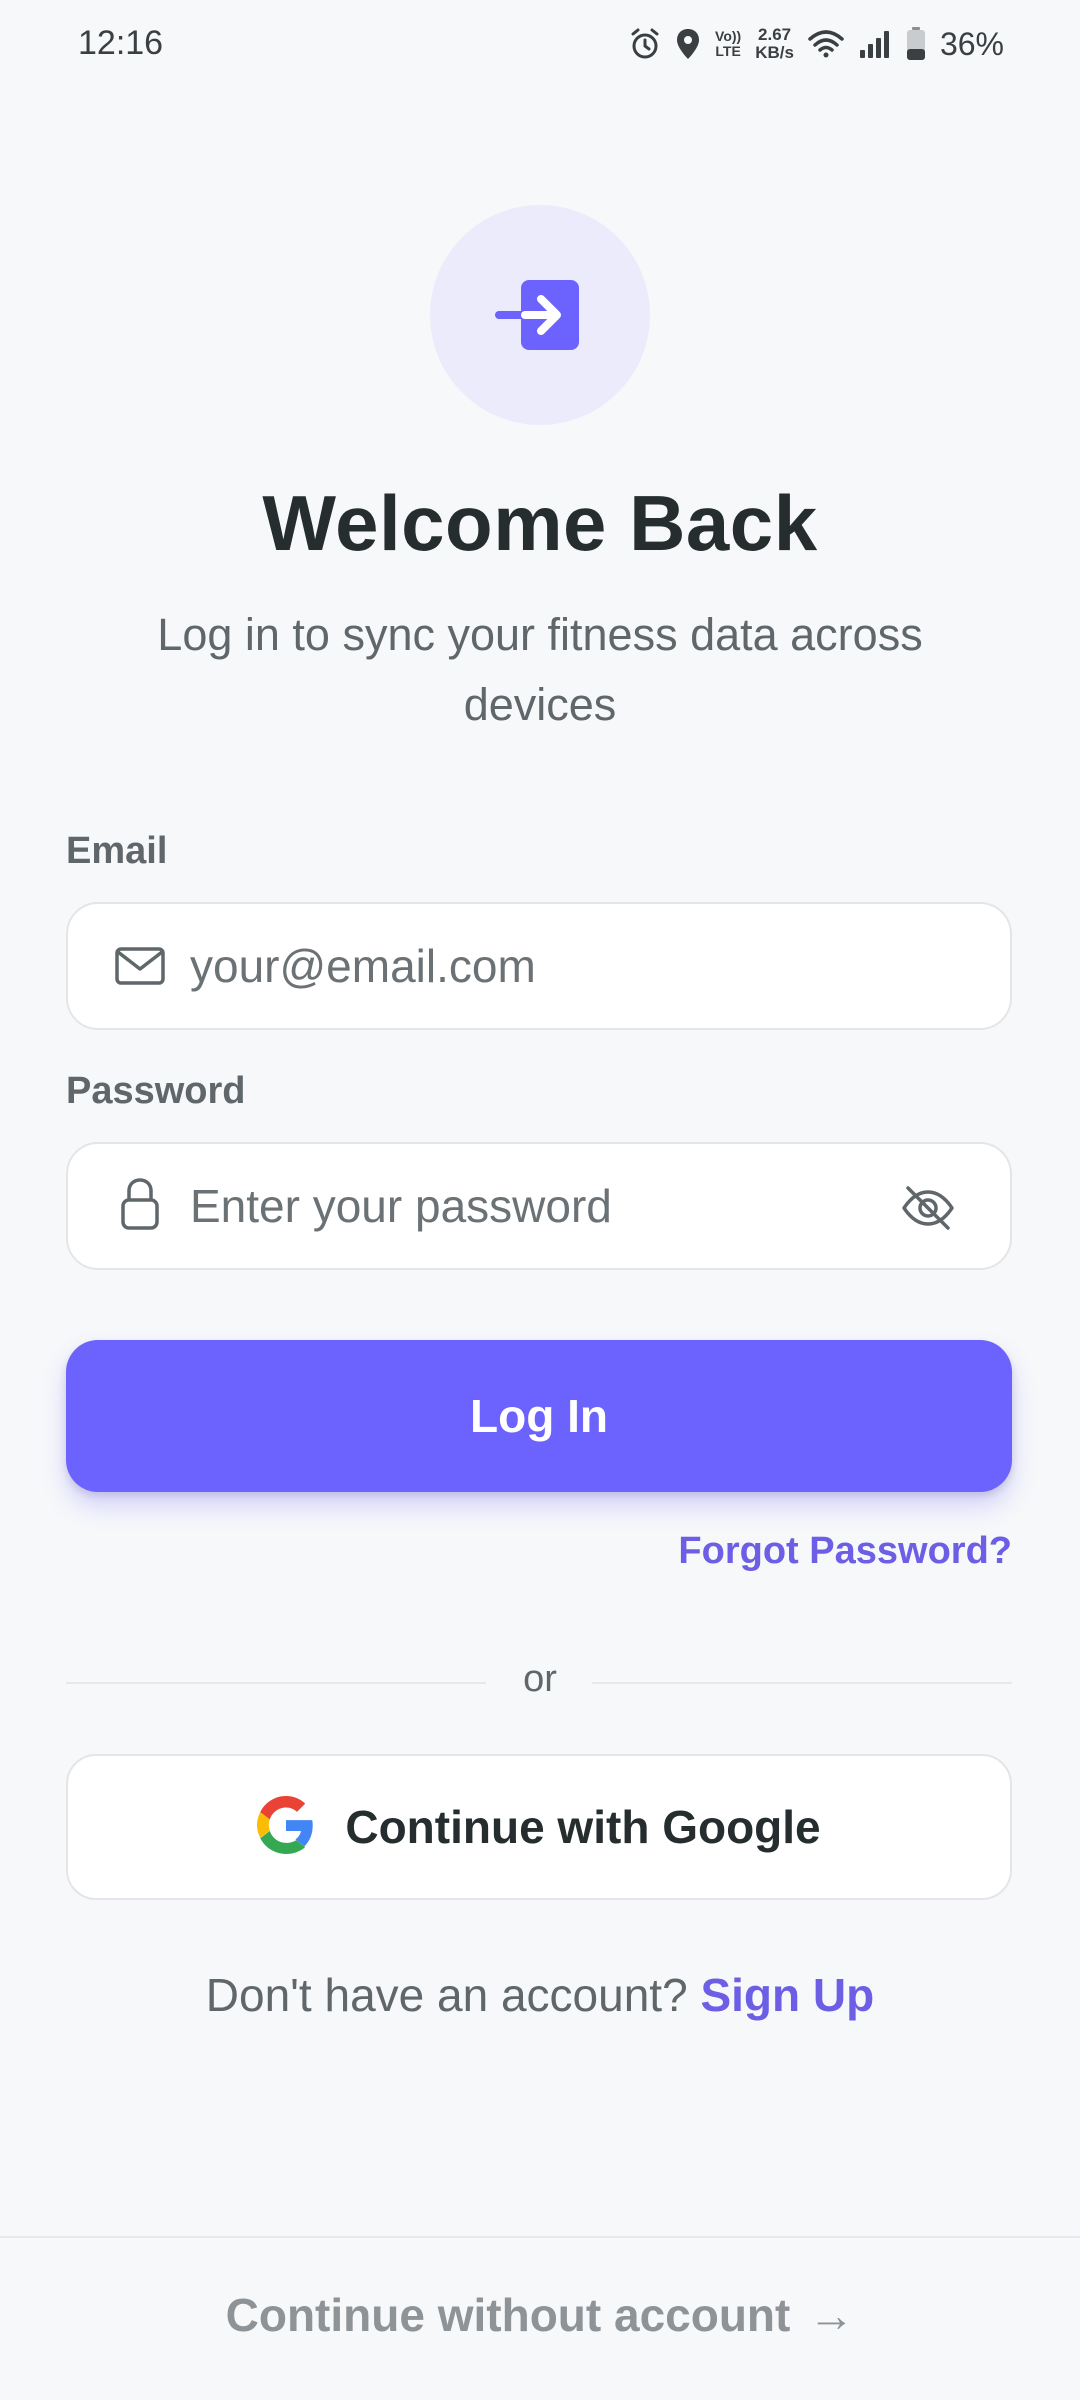  Describe the element at coordinates (728, 51) in the screenshot. I see `volte-bottom-text: LTE` at that location.